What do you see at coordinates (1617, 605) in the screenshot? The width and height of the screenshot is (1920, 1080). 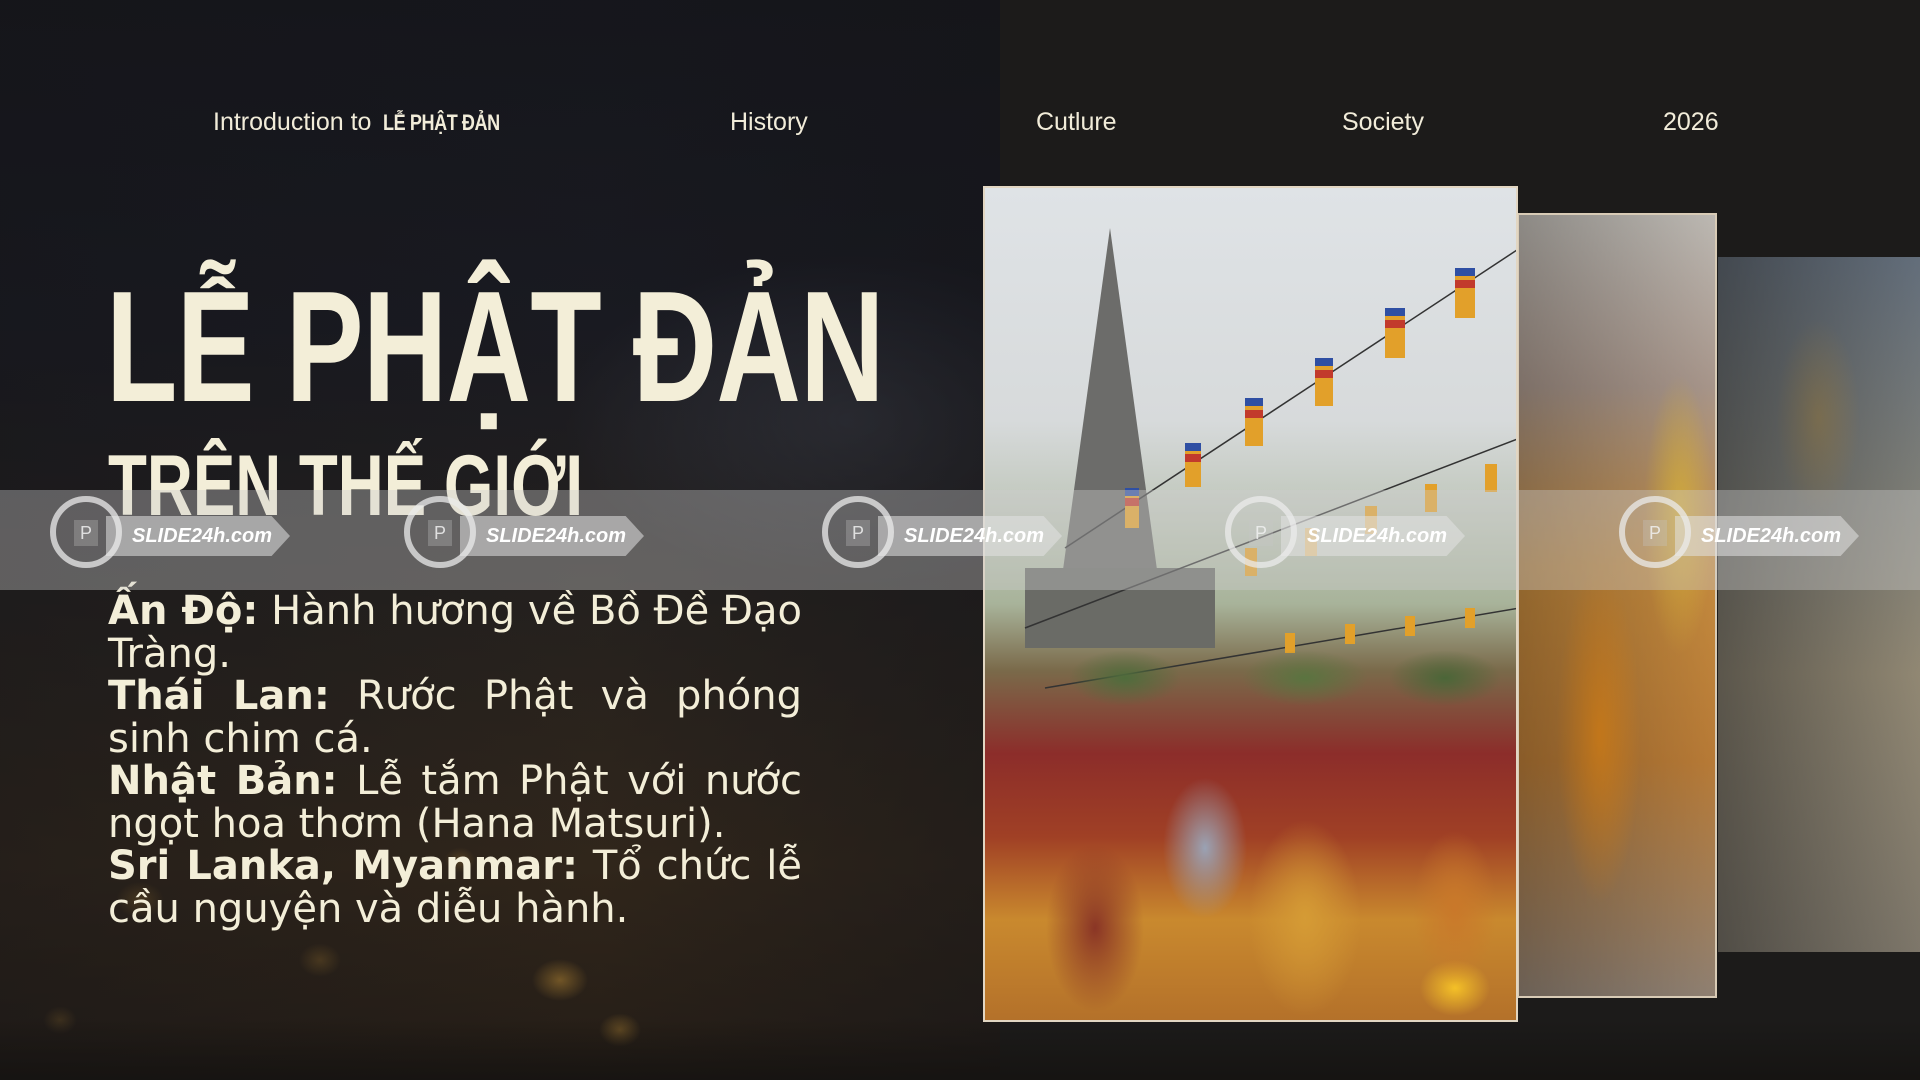 I see `photo-card-monk-procession` at bounding box center [1617, 605].